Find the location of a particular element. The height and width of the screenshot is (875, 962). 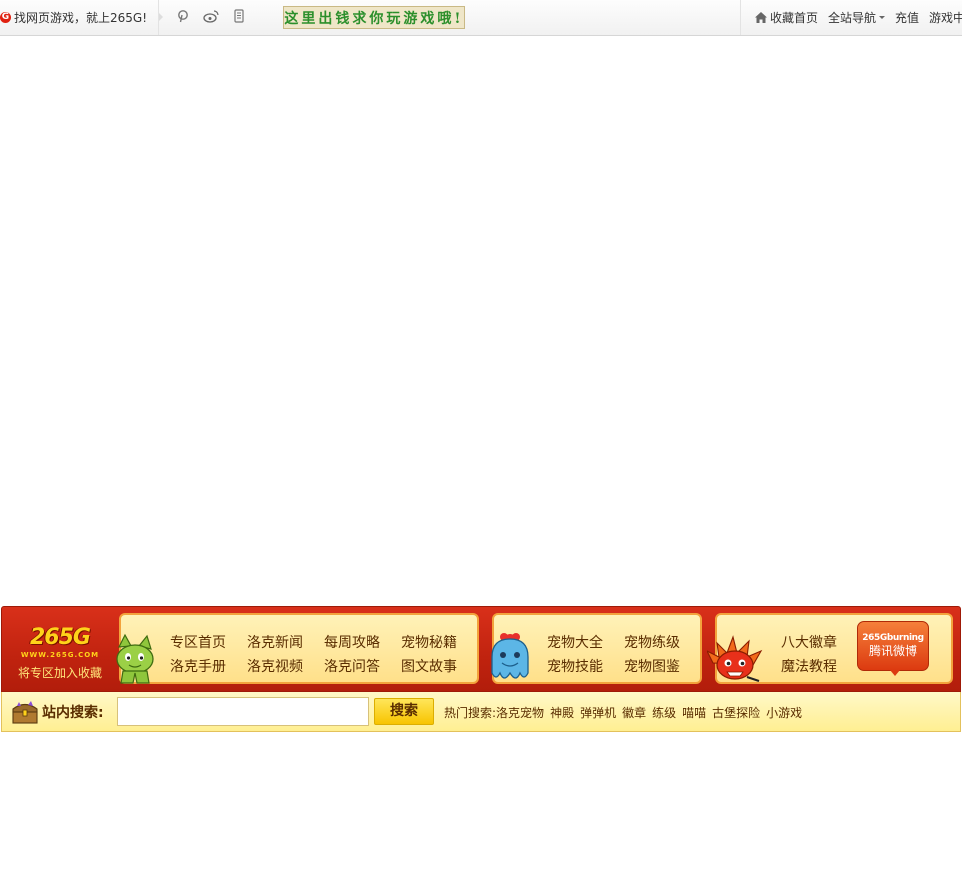

site-nav-dropdown: 全站导航 is located at coordinates (857, 17).